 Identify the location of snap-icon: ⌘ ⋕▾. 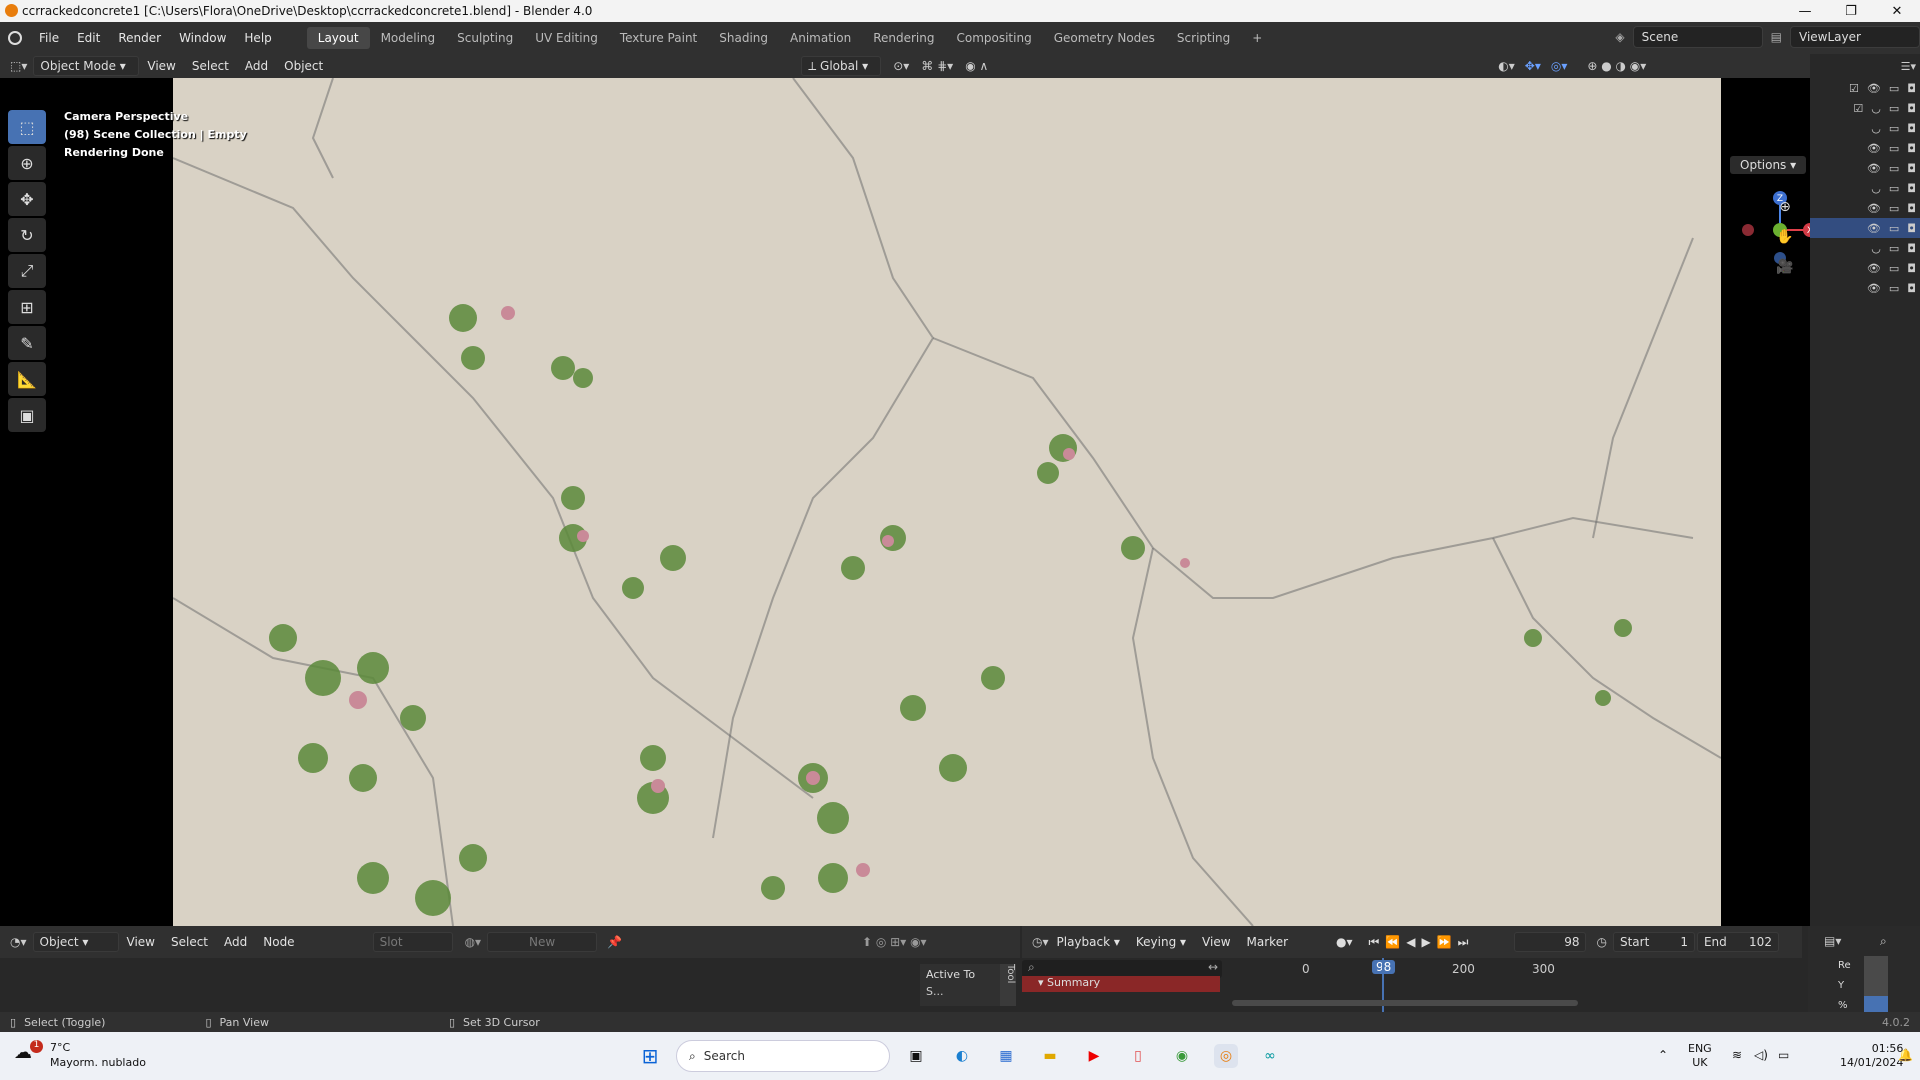
(937, 66).